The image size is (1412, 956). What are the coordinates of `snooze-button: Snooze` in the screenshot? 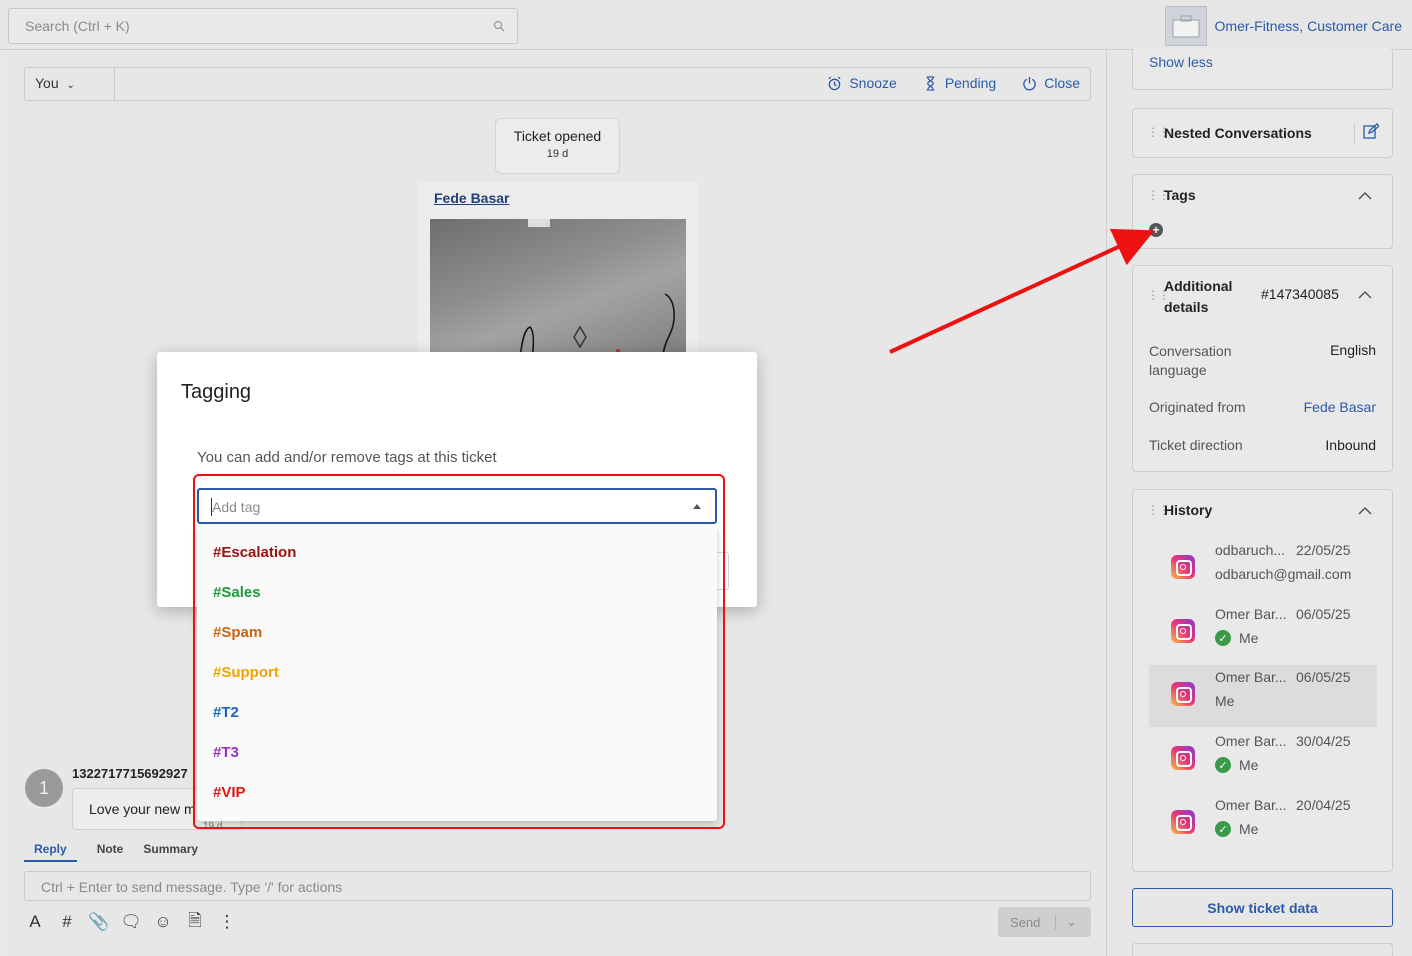 It's located at (862, 83).